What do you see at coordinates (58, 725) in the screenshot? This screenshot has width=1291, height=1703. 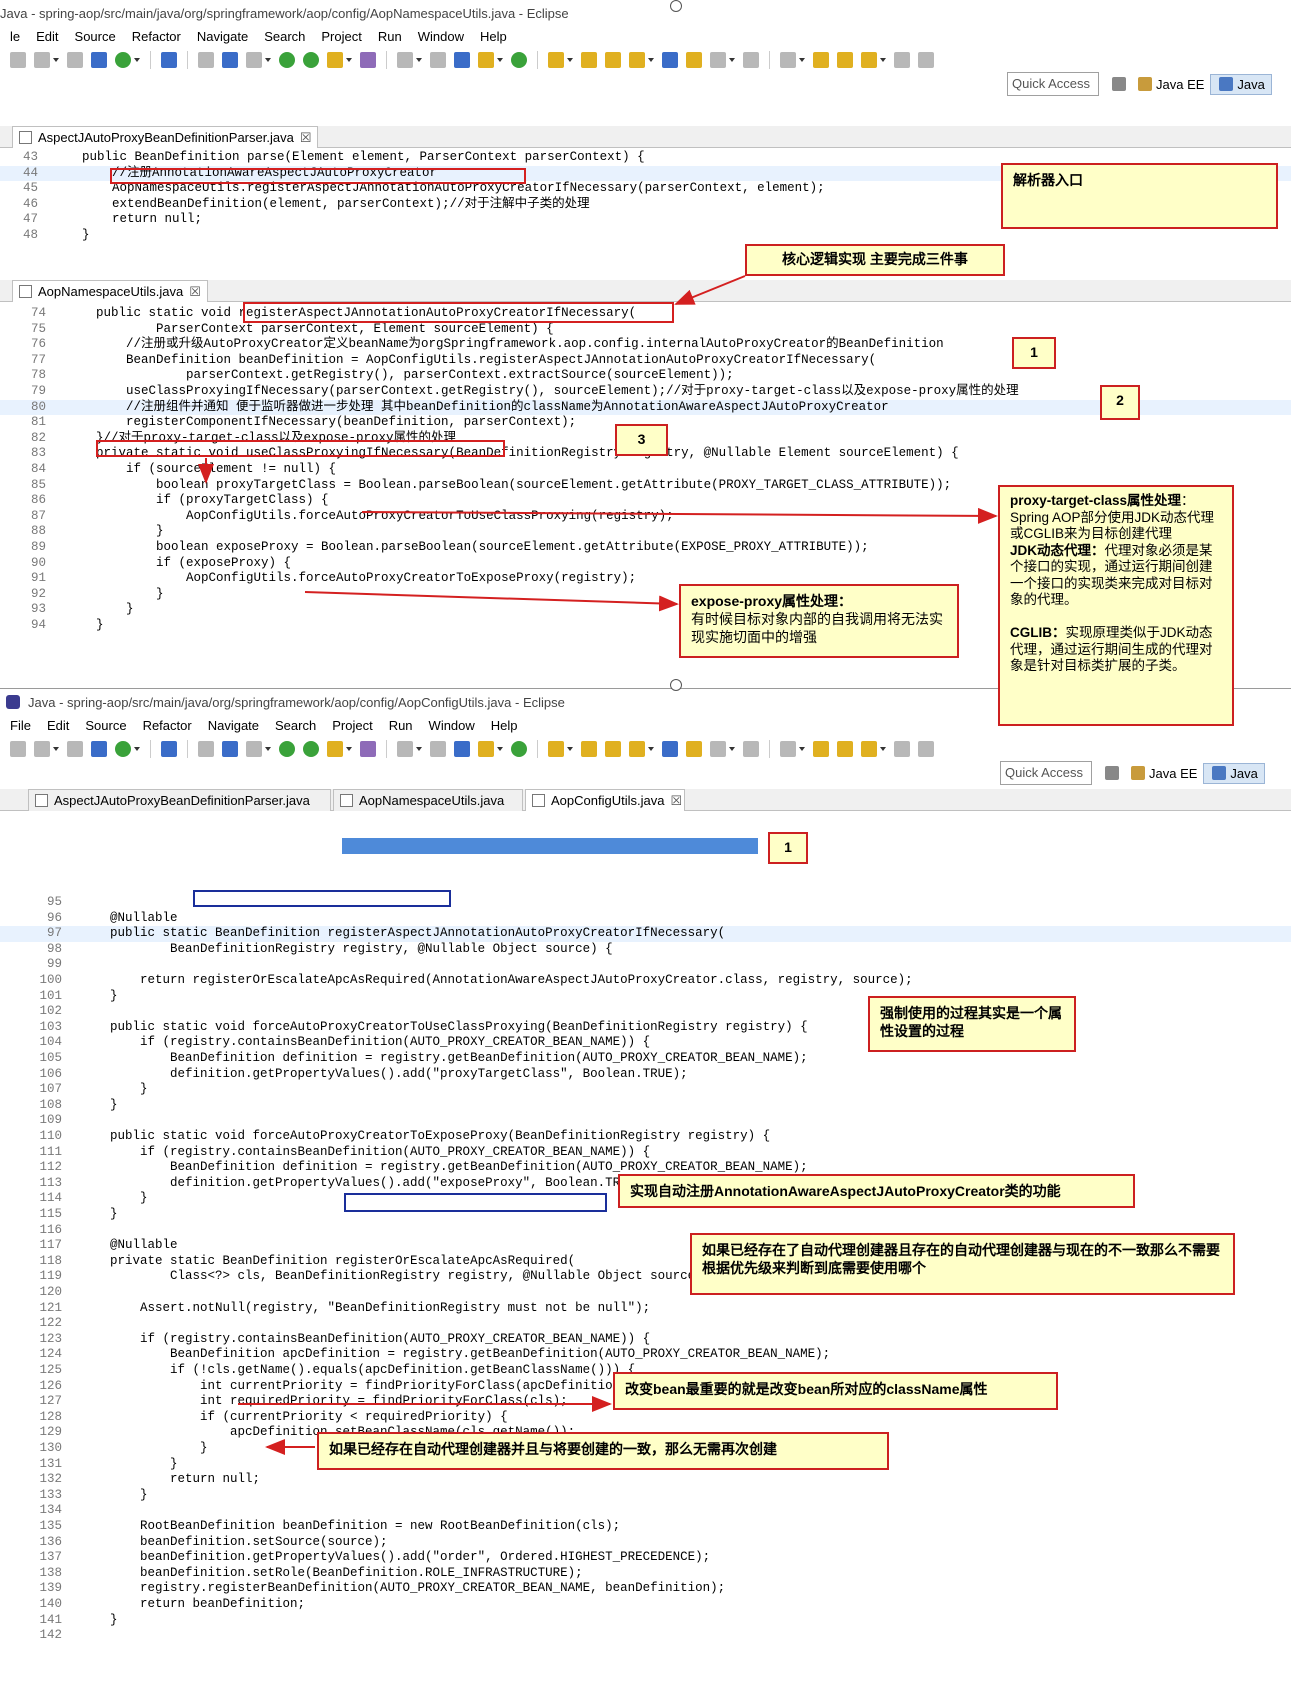 I see `menu-item: Edit` at bounding box center [58, 725].